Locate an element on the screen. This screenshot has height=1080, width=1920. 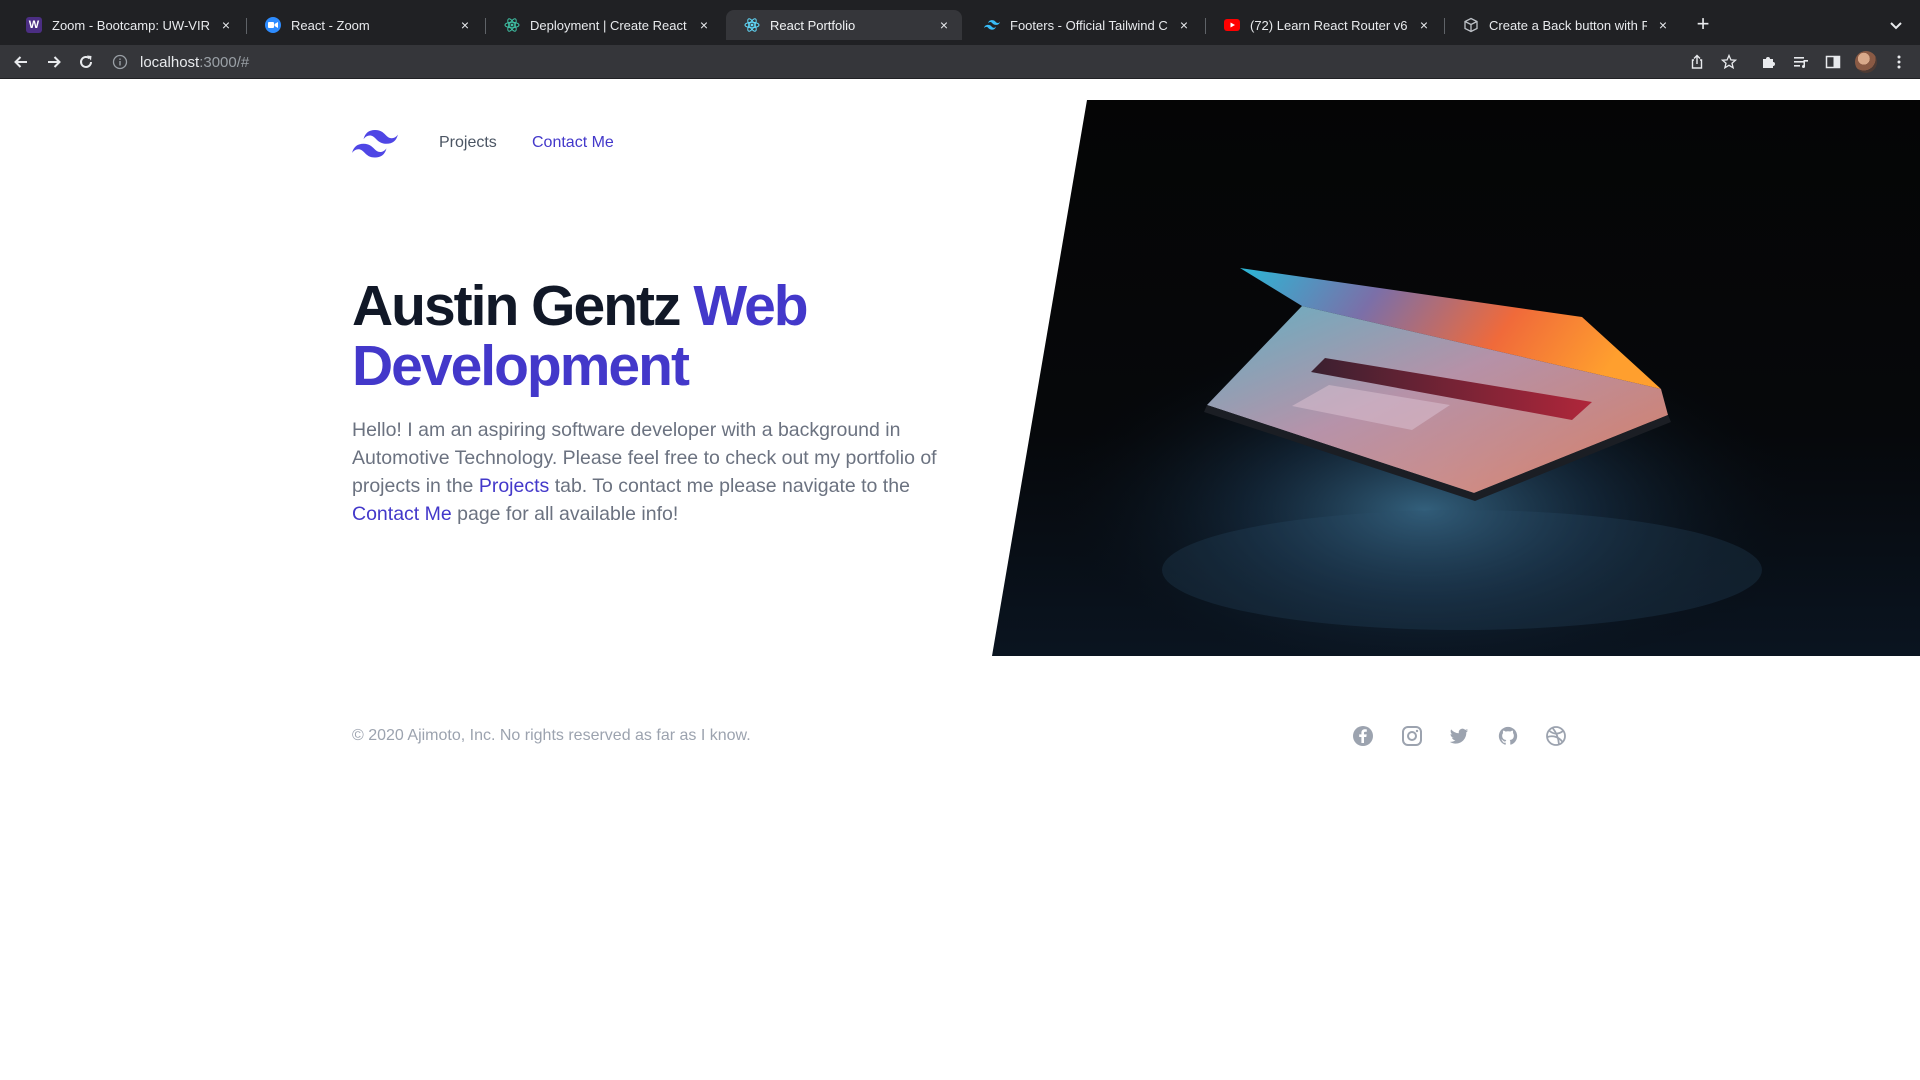
tab-deployment-cra: Deployment | Create React App × is located at coordinates (604, 25).